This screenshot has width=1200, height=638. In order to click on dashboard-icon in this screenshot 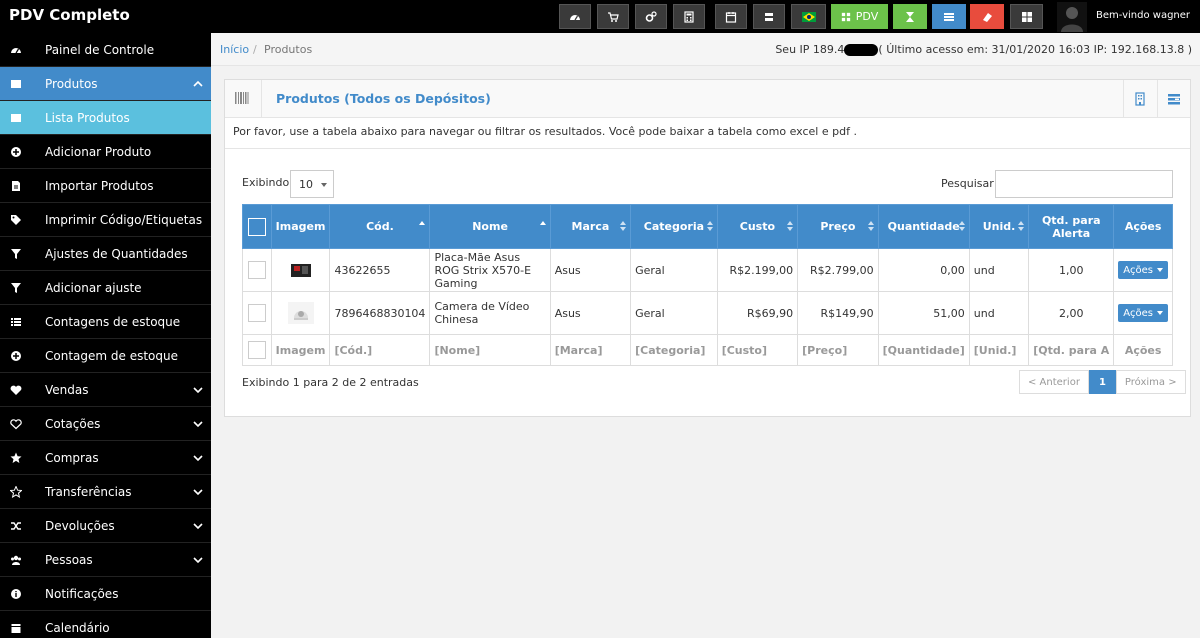, I will do `click(16, 51)`.